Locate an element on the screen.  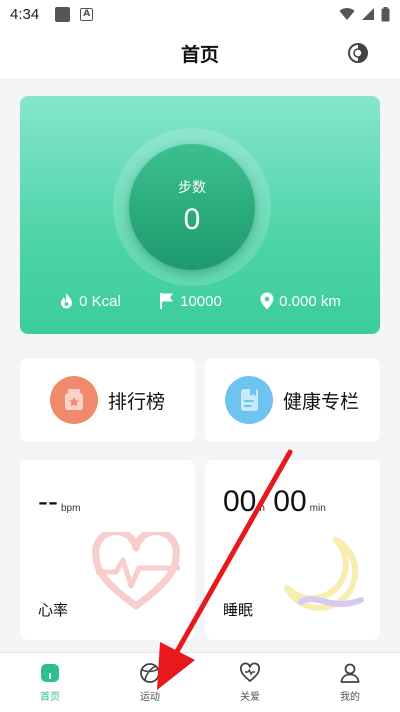
moon-illustration-icon is located at coordinates (324, 574).